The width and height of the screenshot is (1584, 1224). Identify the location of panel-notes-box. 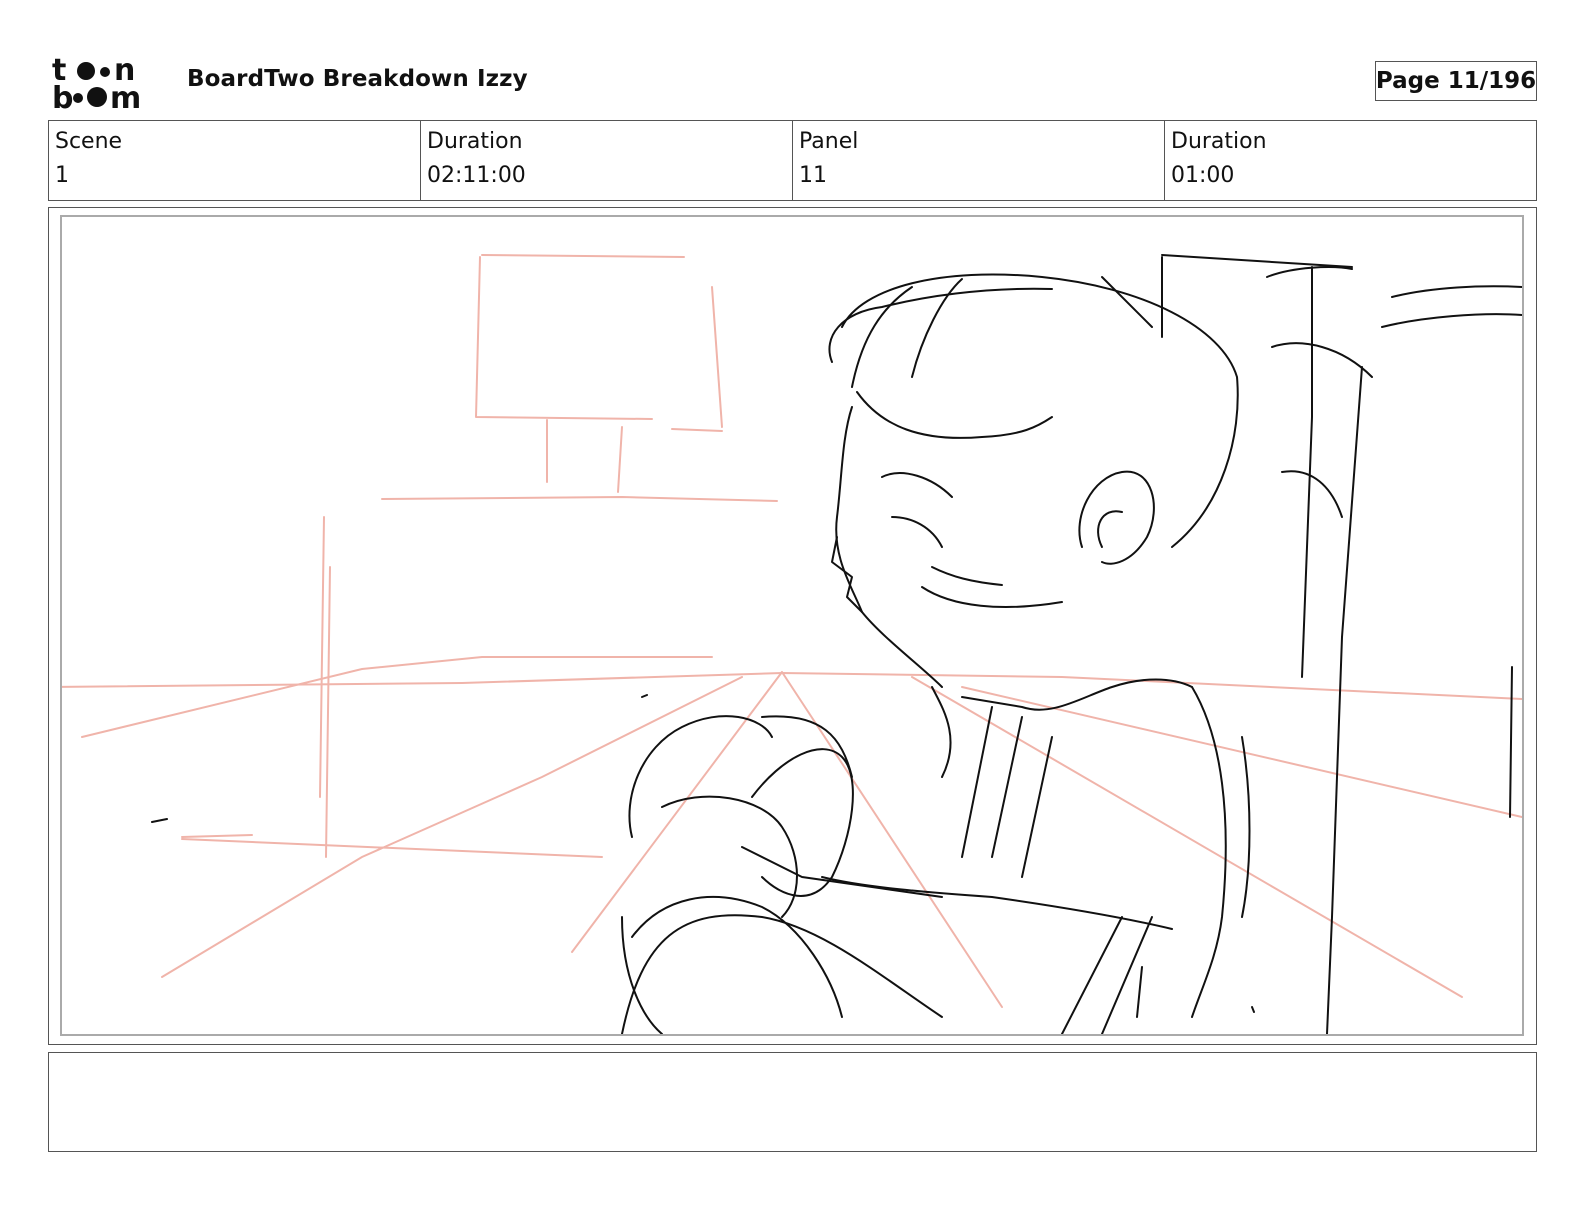
(792, 1102).